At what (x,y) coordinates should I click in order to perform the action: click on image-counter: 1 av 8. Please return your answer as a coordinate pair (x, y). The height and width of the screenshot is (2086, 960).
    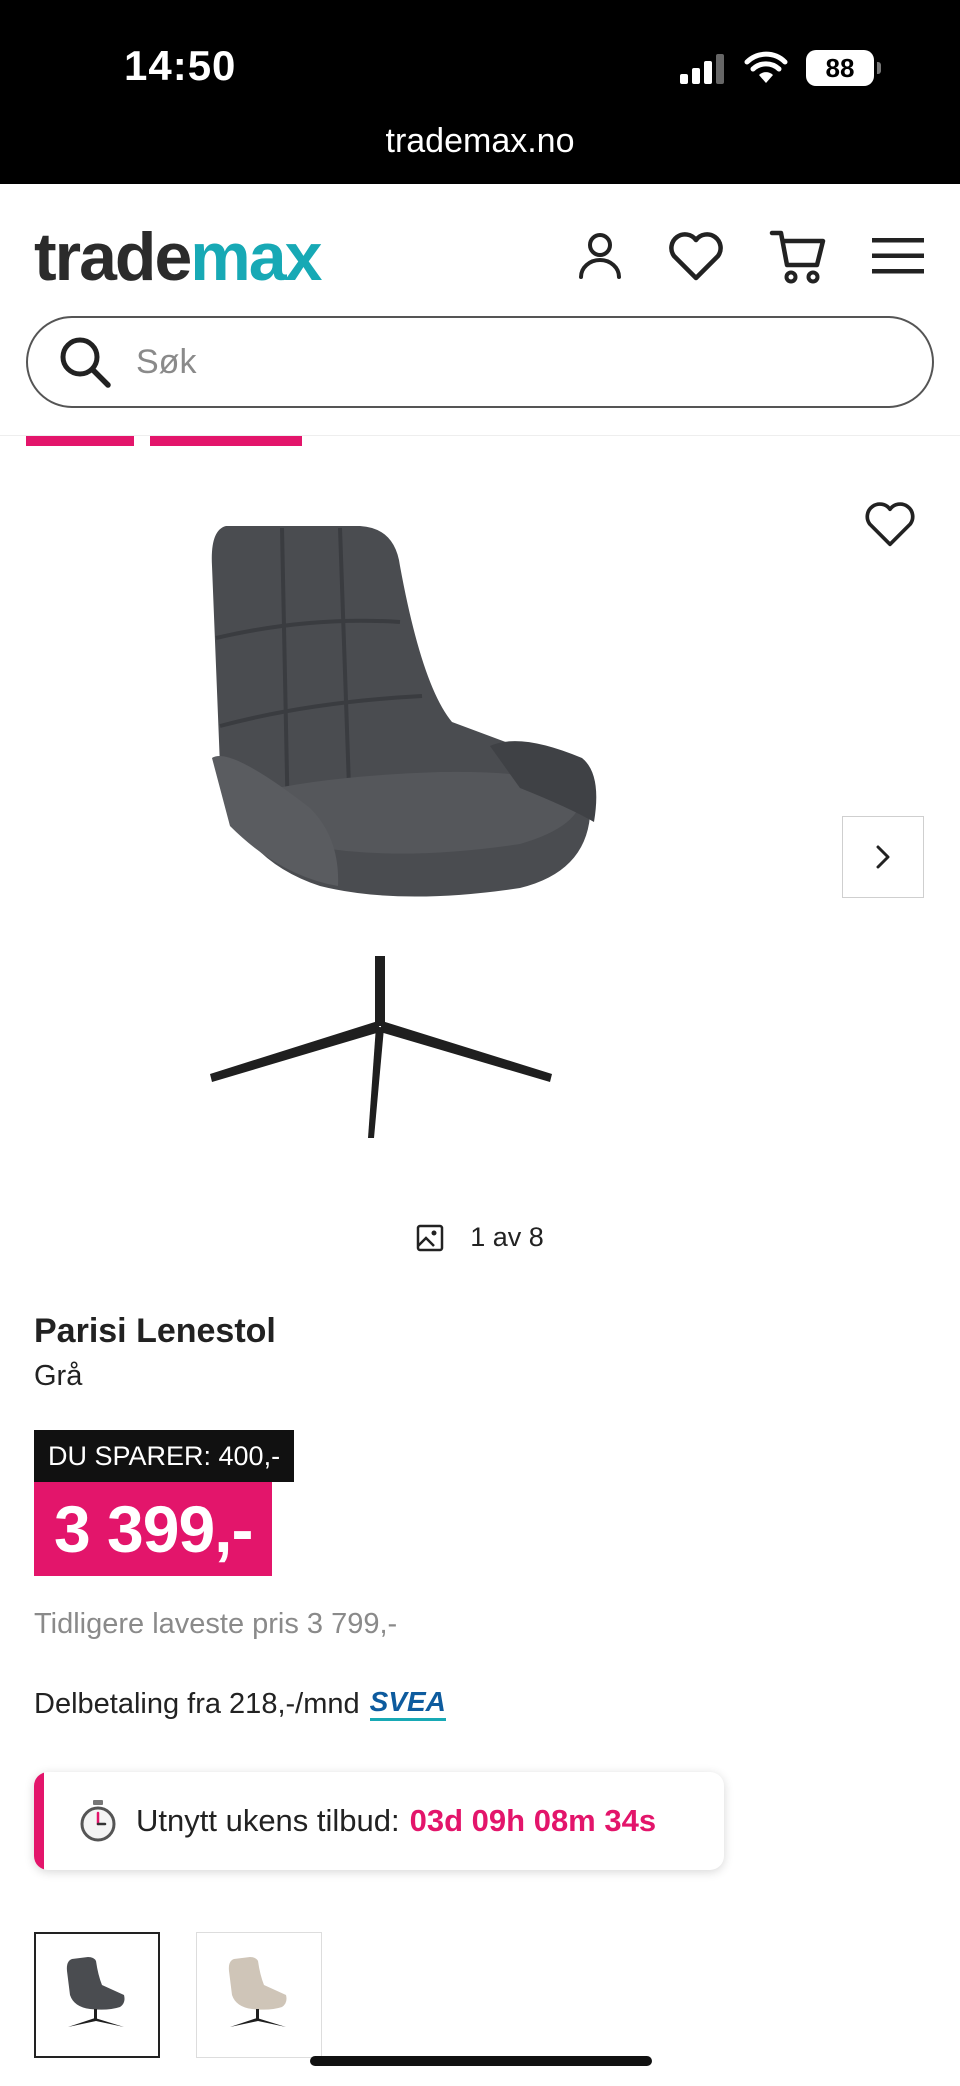
    Looking at the image, I should click on (480, 1237).